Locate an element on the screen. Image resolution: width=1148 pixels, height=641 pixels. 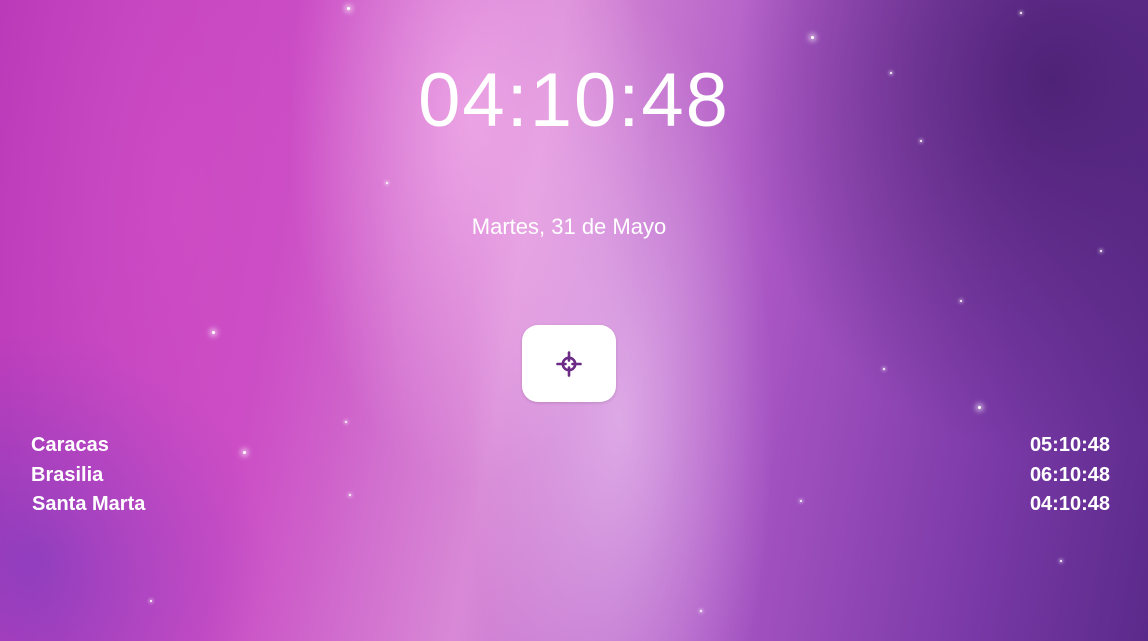
city-time: 05:10:48 is located at coordinates (1069, 445).